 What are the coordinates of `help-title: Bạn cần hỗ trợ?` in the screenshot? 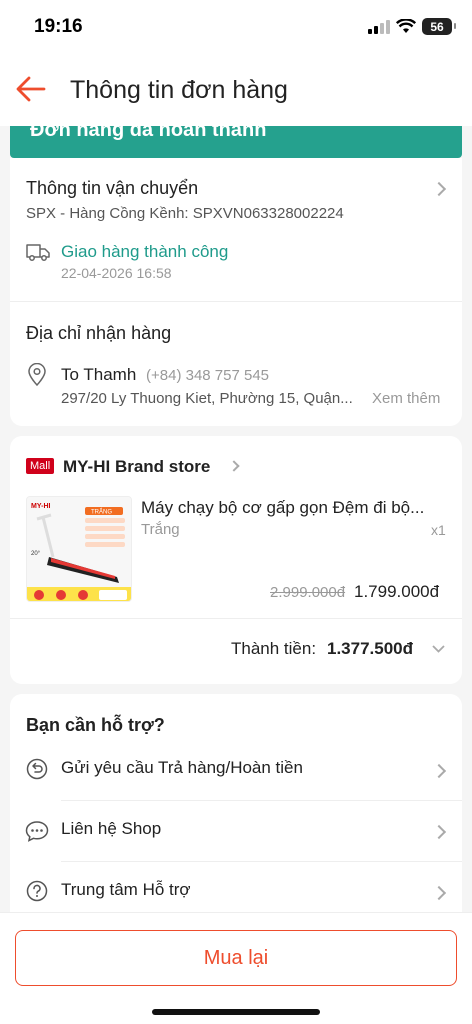 It's located at (95, 725).